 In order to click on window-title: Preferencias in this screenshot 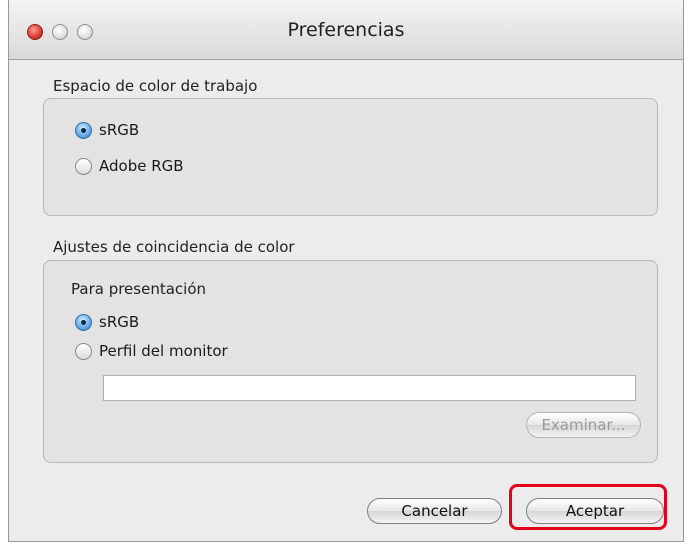, I will do `click(346, 30)`.